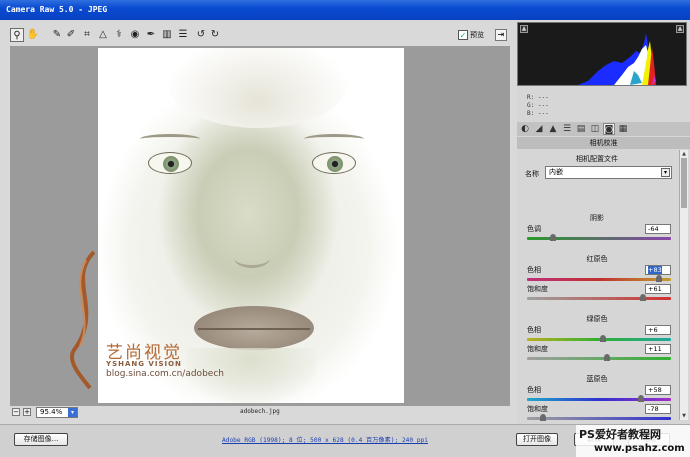  What do you see at coordinates (27, 412) in the screenshot?
I see `zoom-in-button: +` at bounding box center [27, 412].